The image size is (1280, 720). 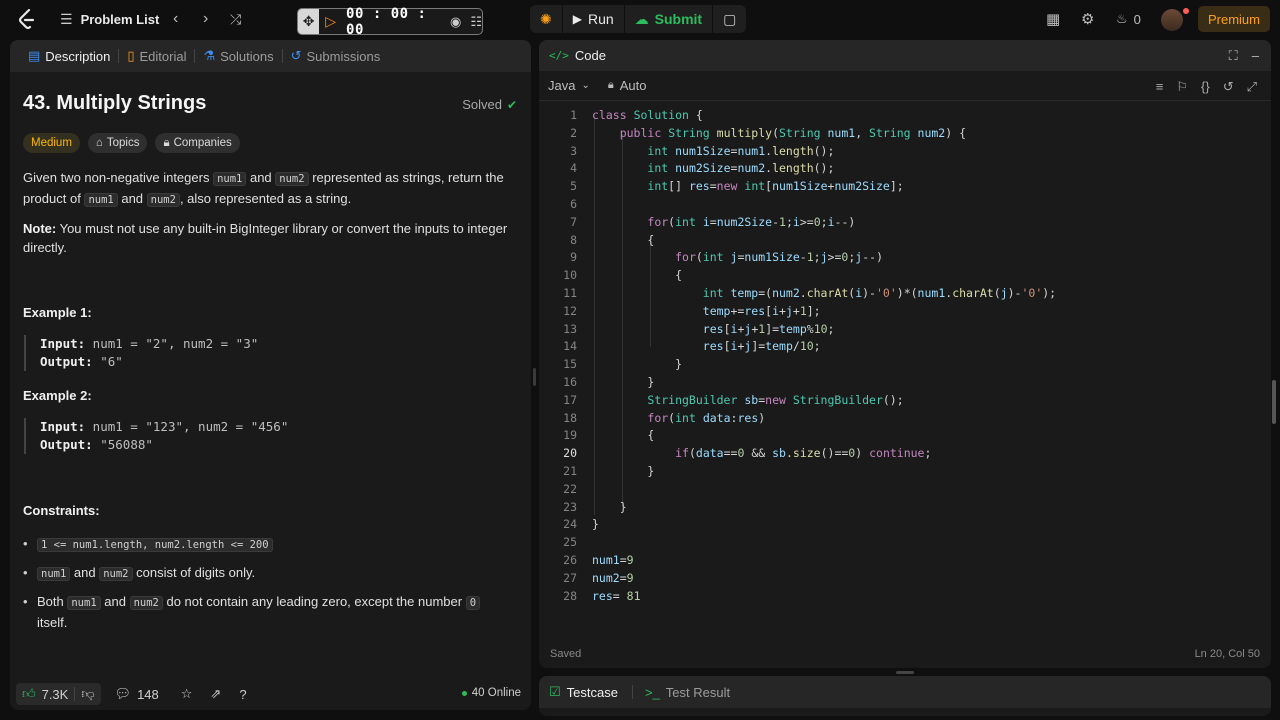 What do you see at coordinates (51, 143) in the screenshot?
I see `difficulty-badge: Medium` at bounding box center [51, 143].